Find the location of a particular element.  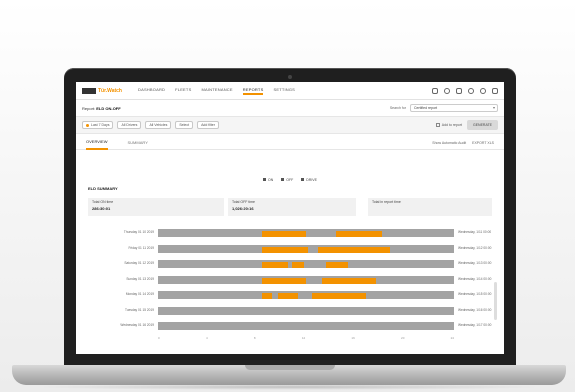

report-select: Certified report is located at coordinates (454, 108).